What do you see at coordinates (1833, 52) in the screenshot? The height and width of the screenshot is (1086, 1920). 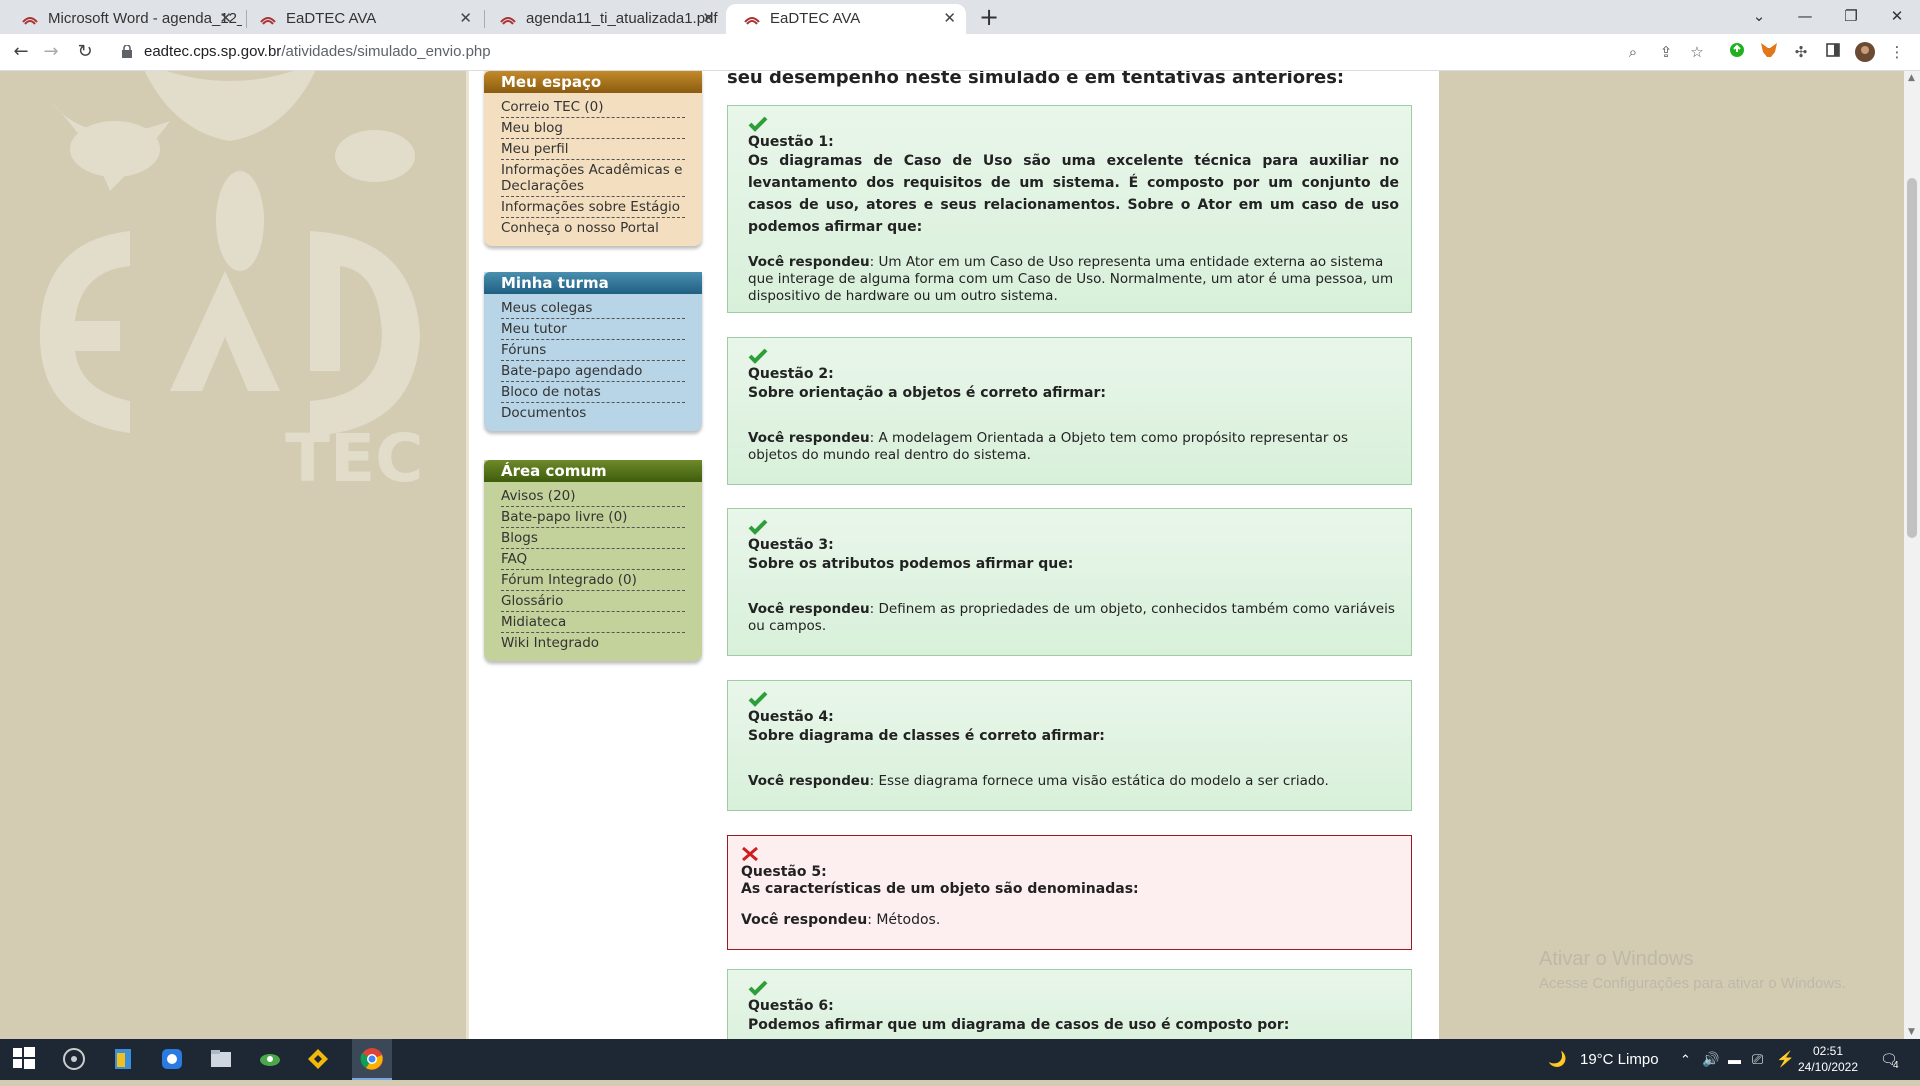 I see `side-panel-icon` at bounding box center [1833, 52].